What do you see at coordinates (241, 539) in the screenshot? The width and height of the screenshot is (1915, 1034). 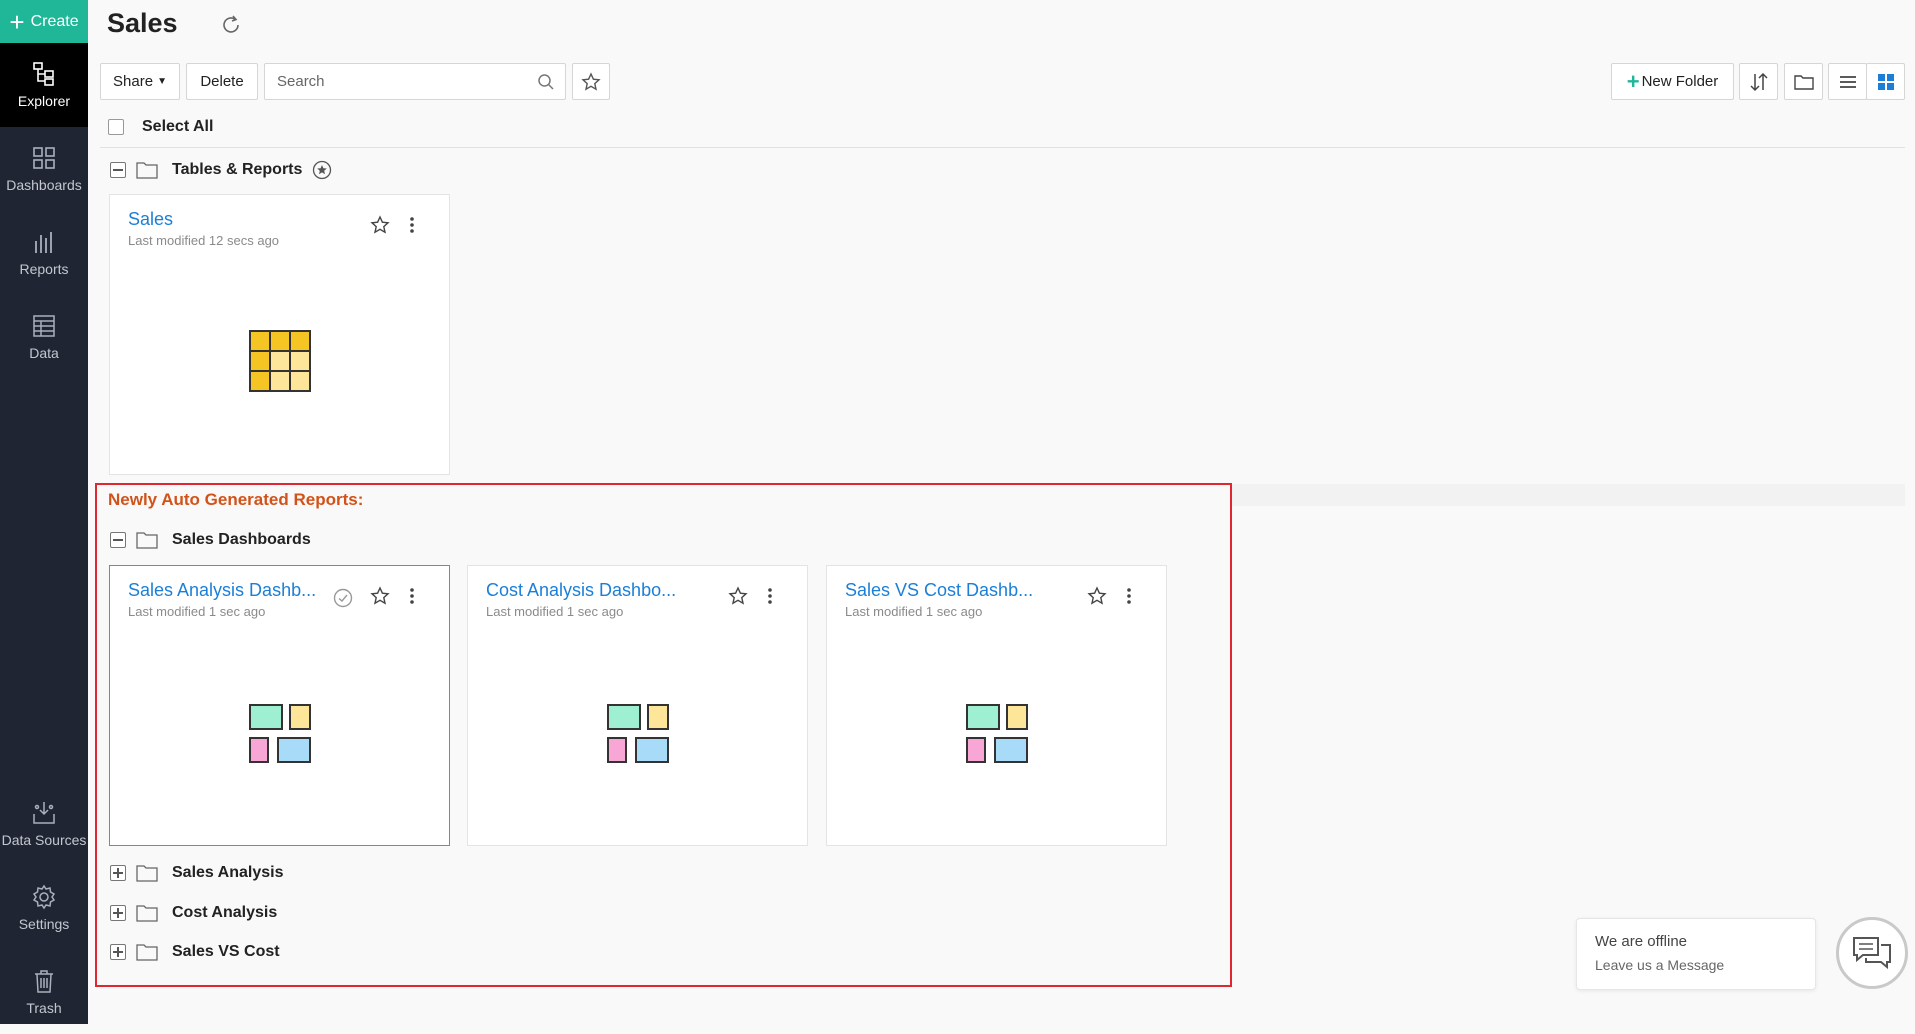 I see `folder-label: Sales Dashboards` at bounding box center [241, 539].